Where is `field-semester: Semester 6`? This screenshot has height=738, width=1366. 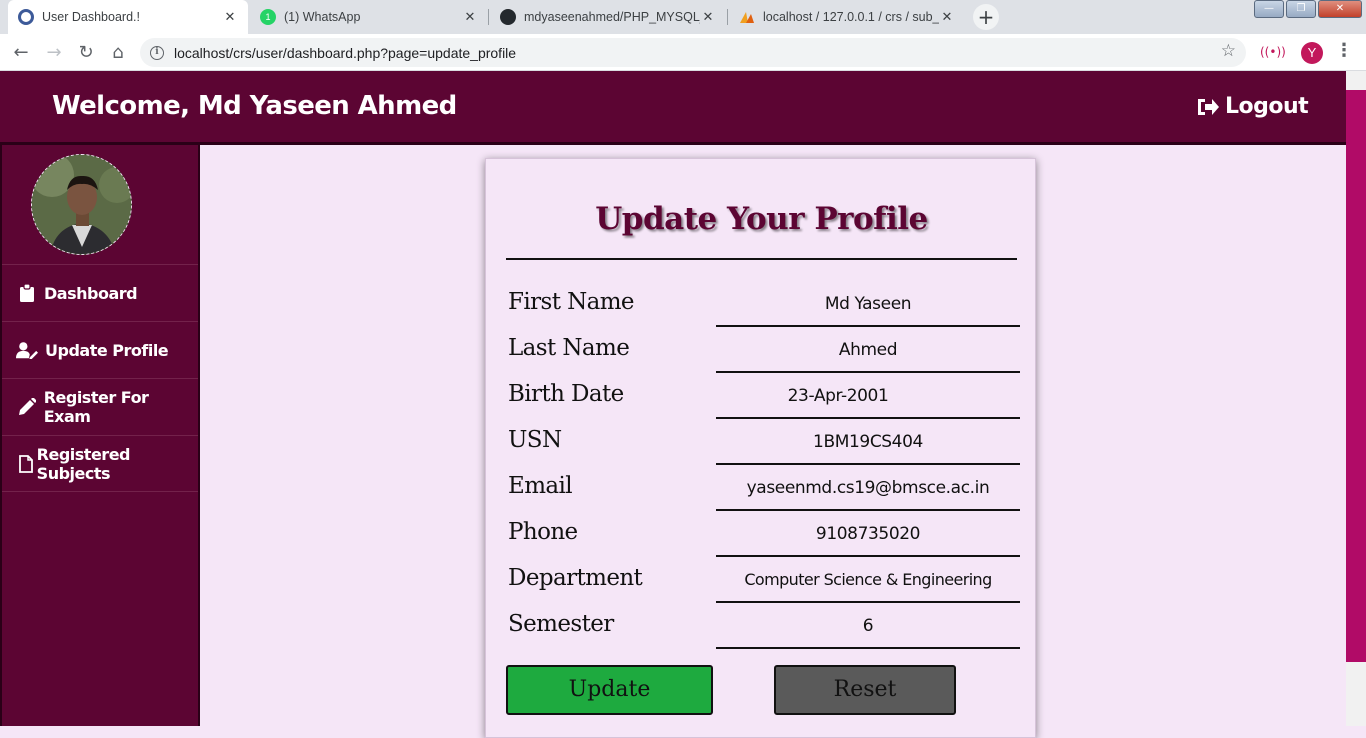 field-semester: Semester 6 is located at coordinates (764, 634).